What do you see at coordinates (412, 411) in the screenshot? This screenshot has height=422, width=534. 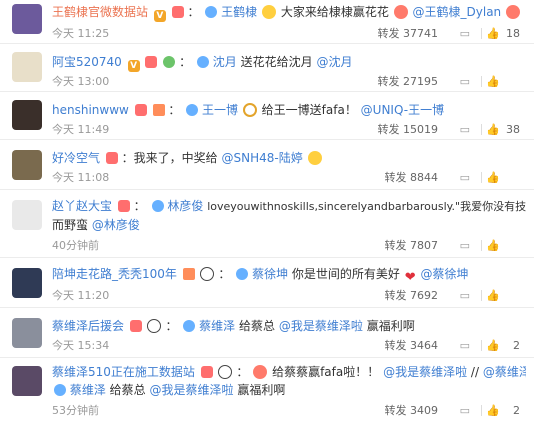 I see `forward-button: 转发 3409` at bounding box center [412, 411].